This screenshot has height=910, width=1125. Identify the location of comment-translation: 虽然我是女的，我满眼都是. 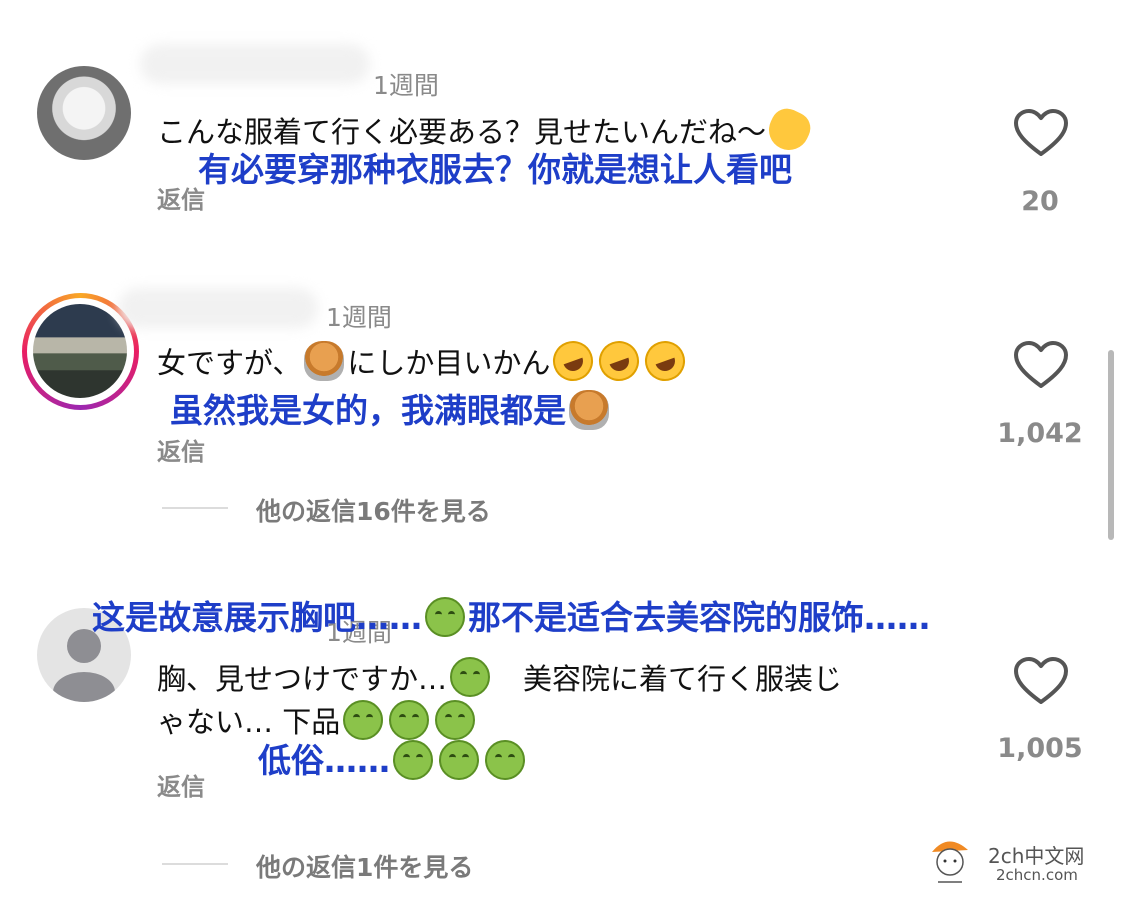
(391, 411).